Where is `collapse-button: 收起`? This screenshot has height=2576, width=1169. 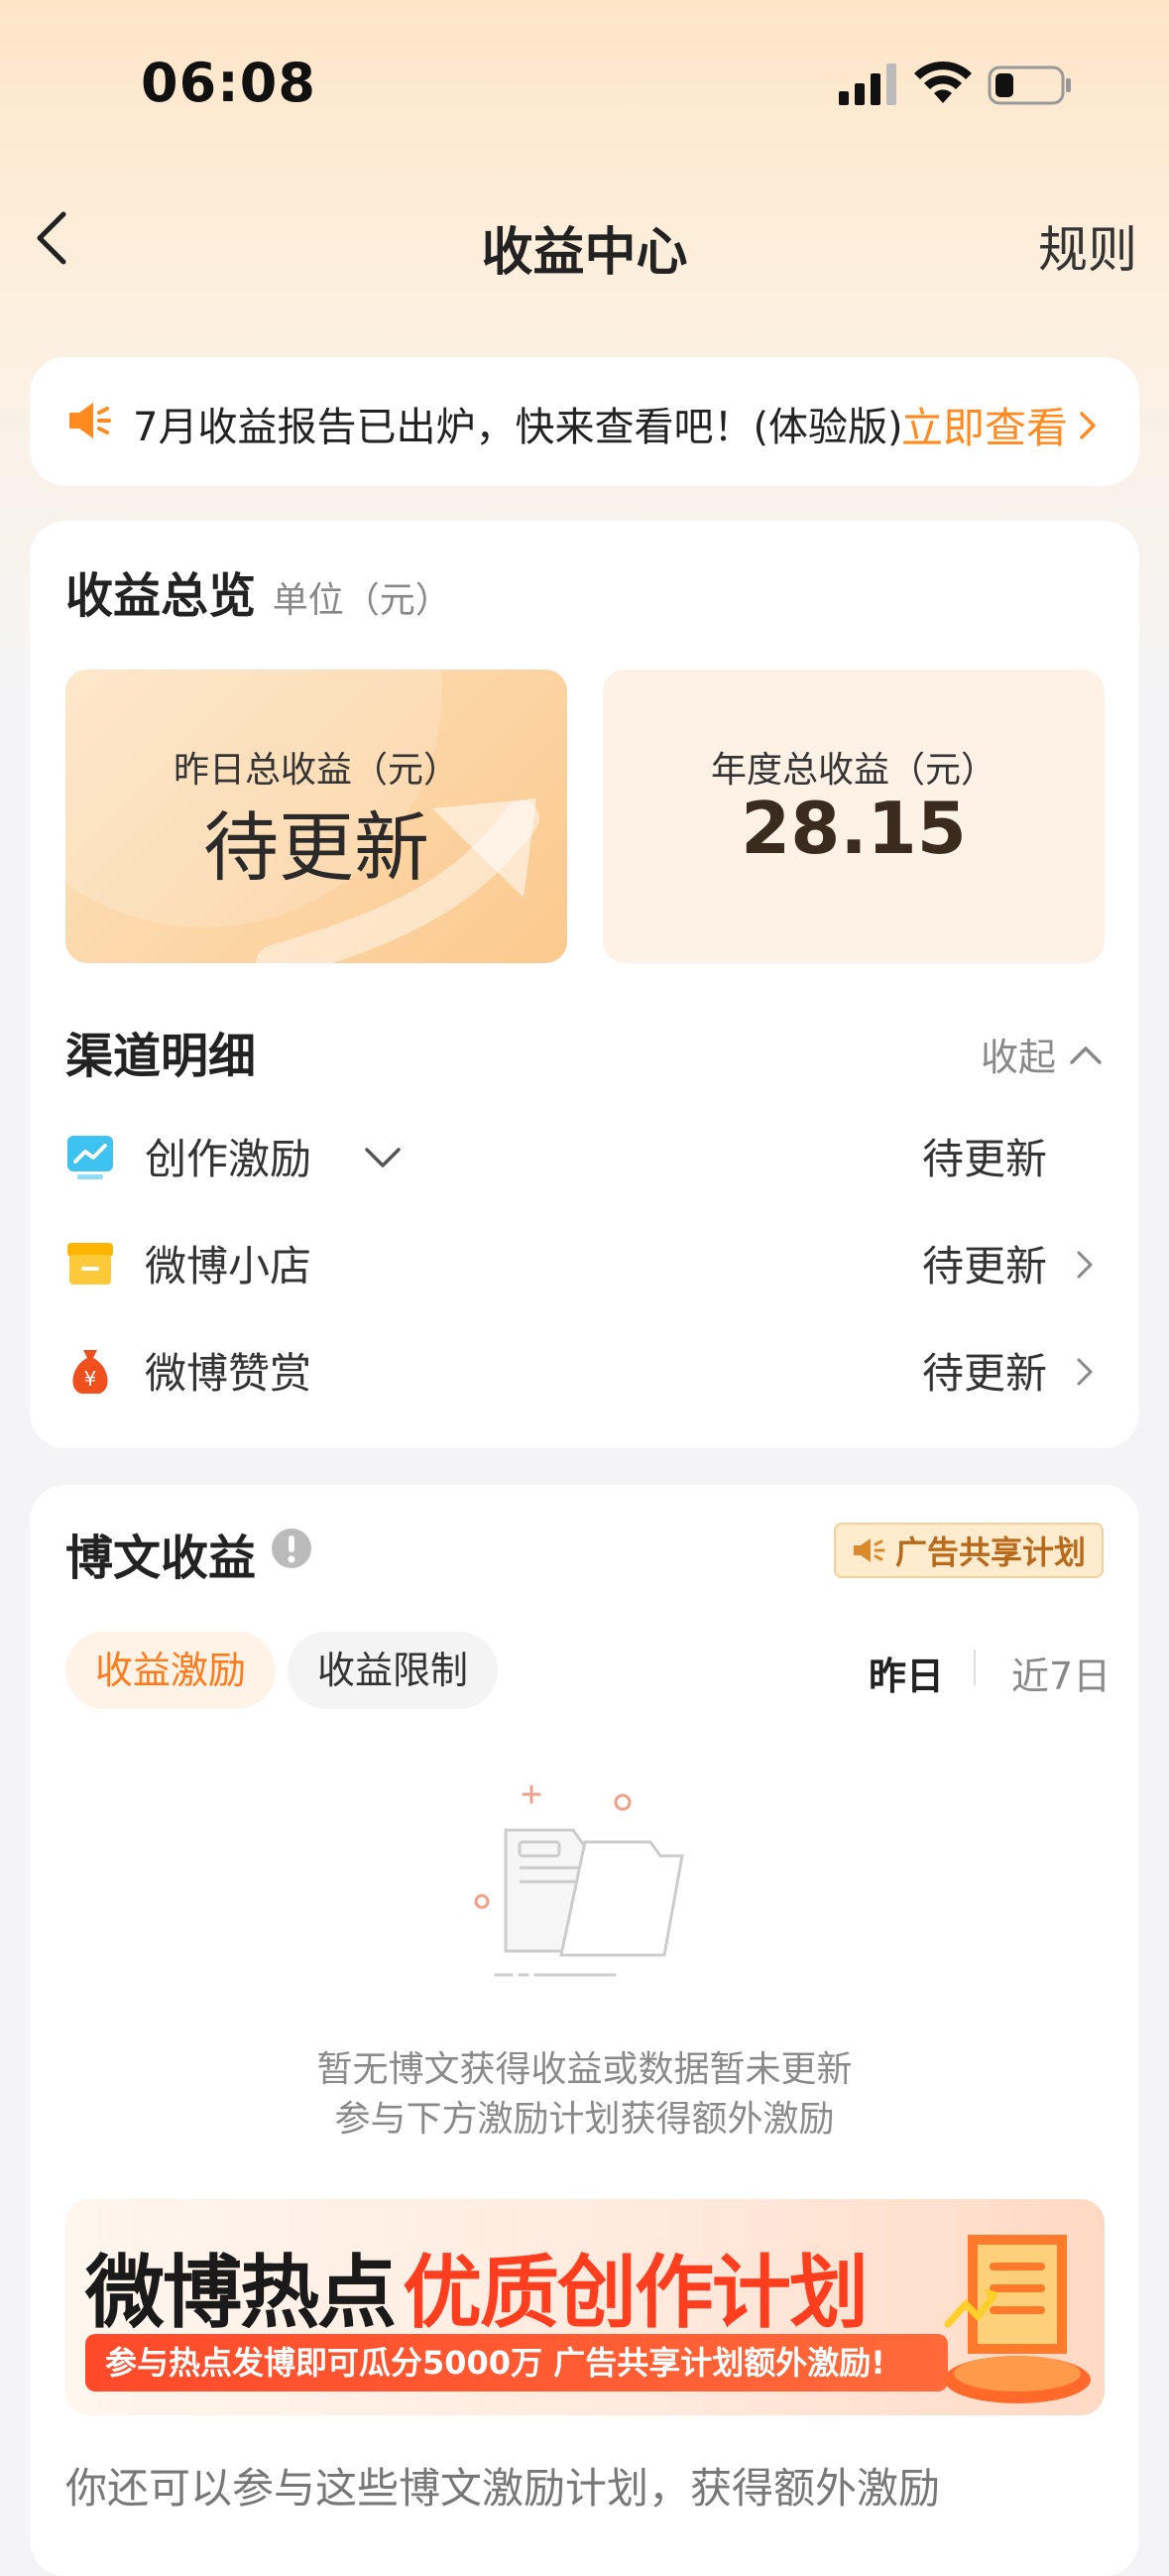 collapse-button: 收起 is located at coordinates (1042, 1054).